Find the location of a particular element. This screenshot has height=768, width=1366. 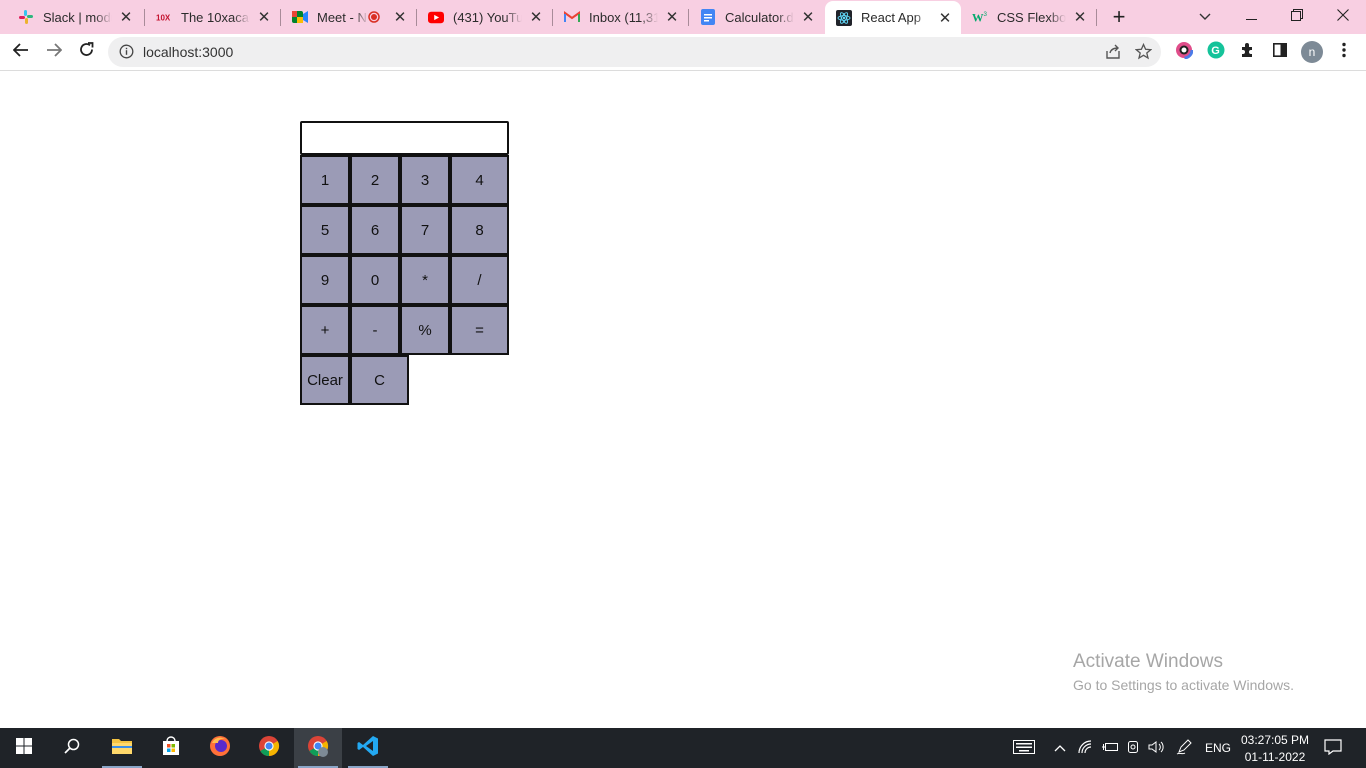

pen-icon is located at coordinates (1185, 748).